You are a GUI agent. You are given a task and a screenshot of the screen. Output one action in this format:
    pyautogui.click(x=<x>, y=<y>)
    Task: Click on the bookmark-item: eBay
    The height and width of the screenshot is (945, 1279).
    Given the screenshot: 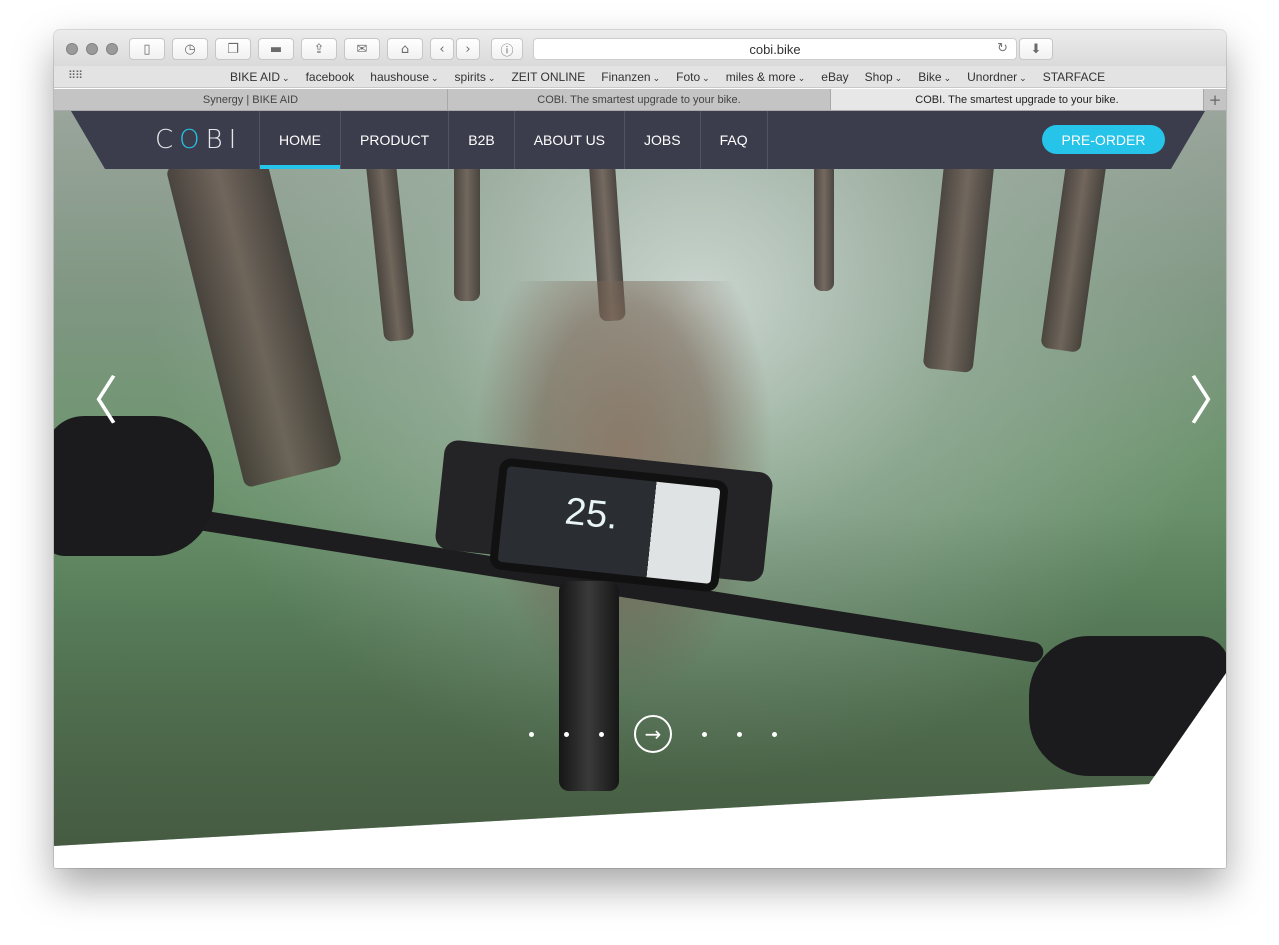 What is the action you would take?
    pyautogui.click(x=834, y=77)
    